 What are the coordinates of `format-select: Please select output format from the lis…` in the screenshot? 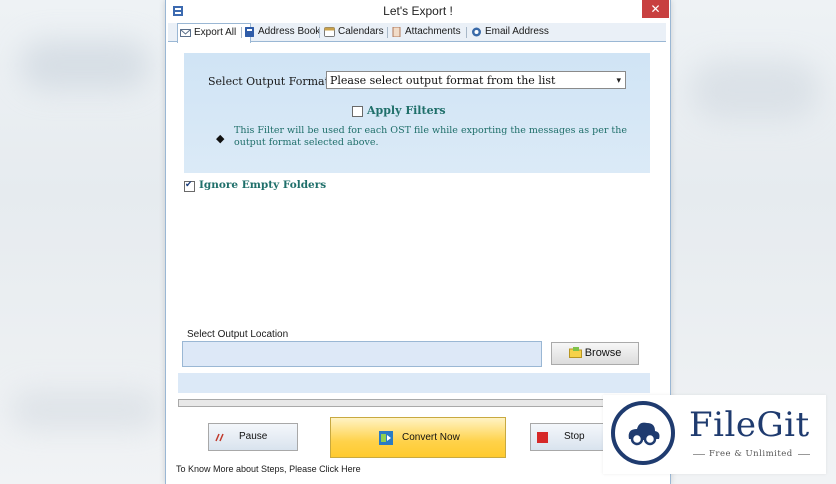 It's located at (476, 80).